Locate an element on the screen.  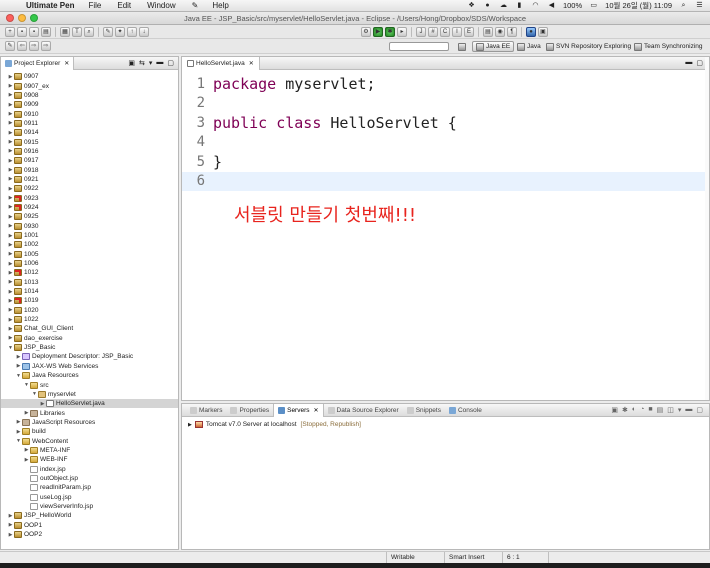
tree-item: ▶ 0930 is located at coordinates (89, 226).